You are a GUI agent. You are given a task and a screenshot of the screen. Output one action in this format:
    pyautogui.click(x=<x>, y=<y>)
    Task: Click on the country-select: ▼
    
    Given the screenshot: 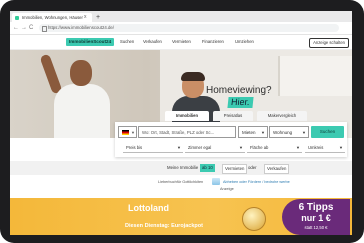 What is the action you would take?
    pyautogui.click(x=127, y=132)
    